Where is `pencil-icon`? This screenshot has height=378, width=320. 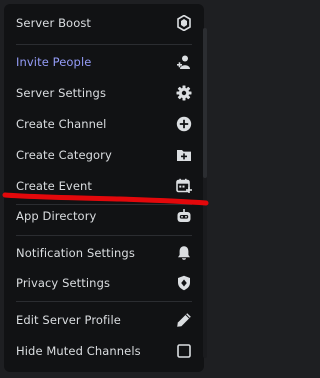
pencil-icon is located at coordinates (184, 320).